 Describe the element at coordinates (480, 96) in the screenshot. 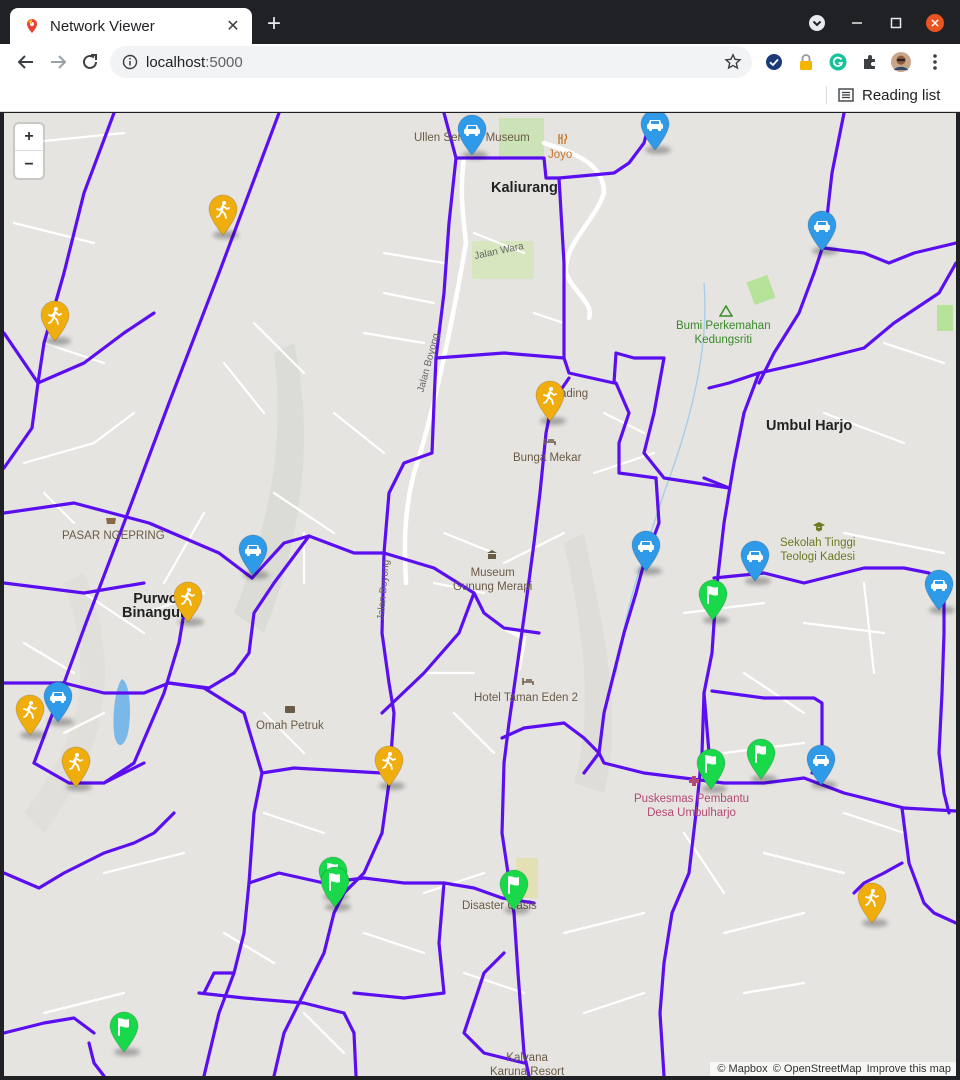

I see `bookmarks-bar: Reading list` at that location.